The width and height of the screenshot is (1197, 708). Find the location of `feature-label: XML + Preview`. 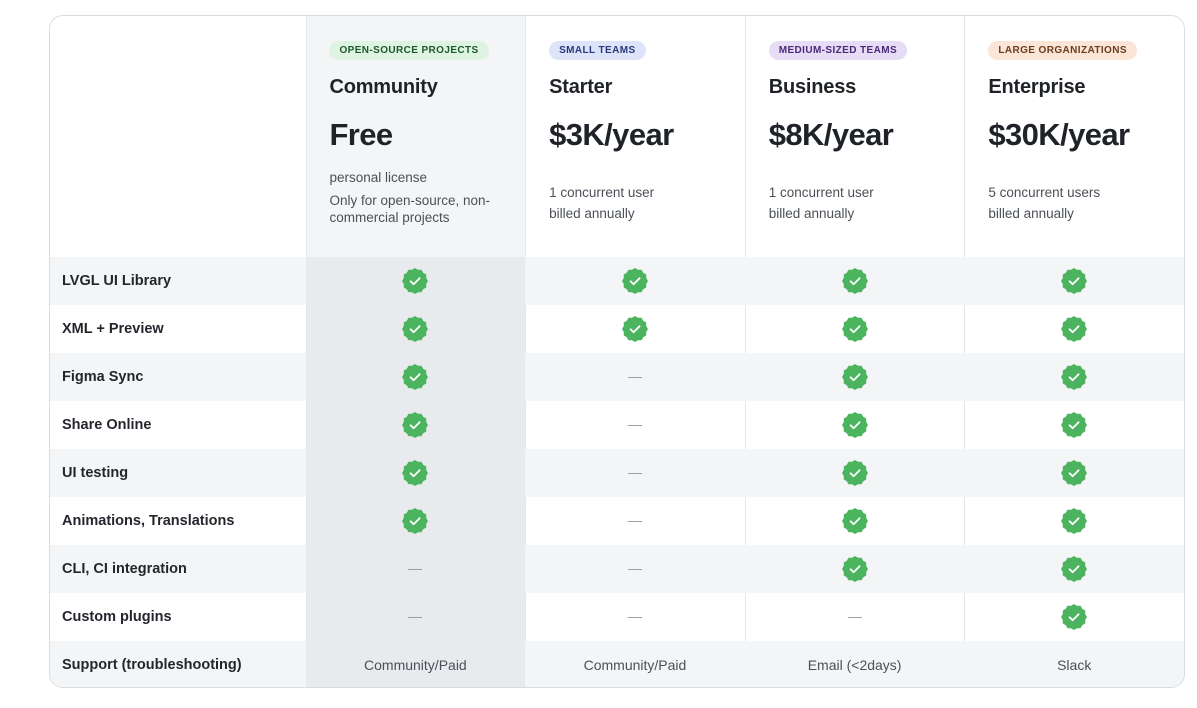

feature-label: XML + Preview is located at coordinates (113, 329).